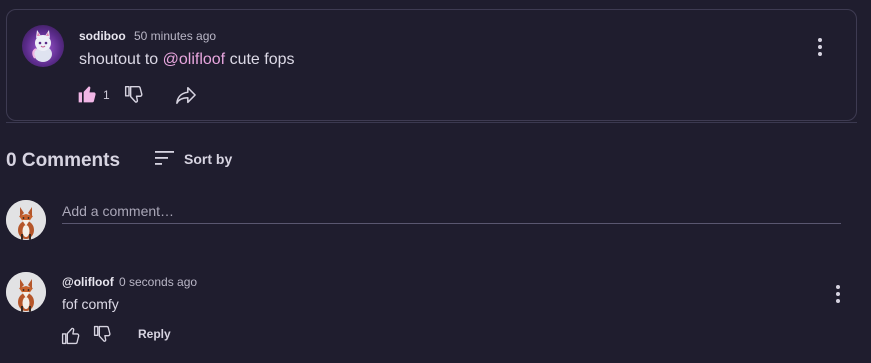  I want to click on comment-menu-button, so click(838, 294).